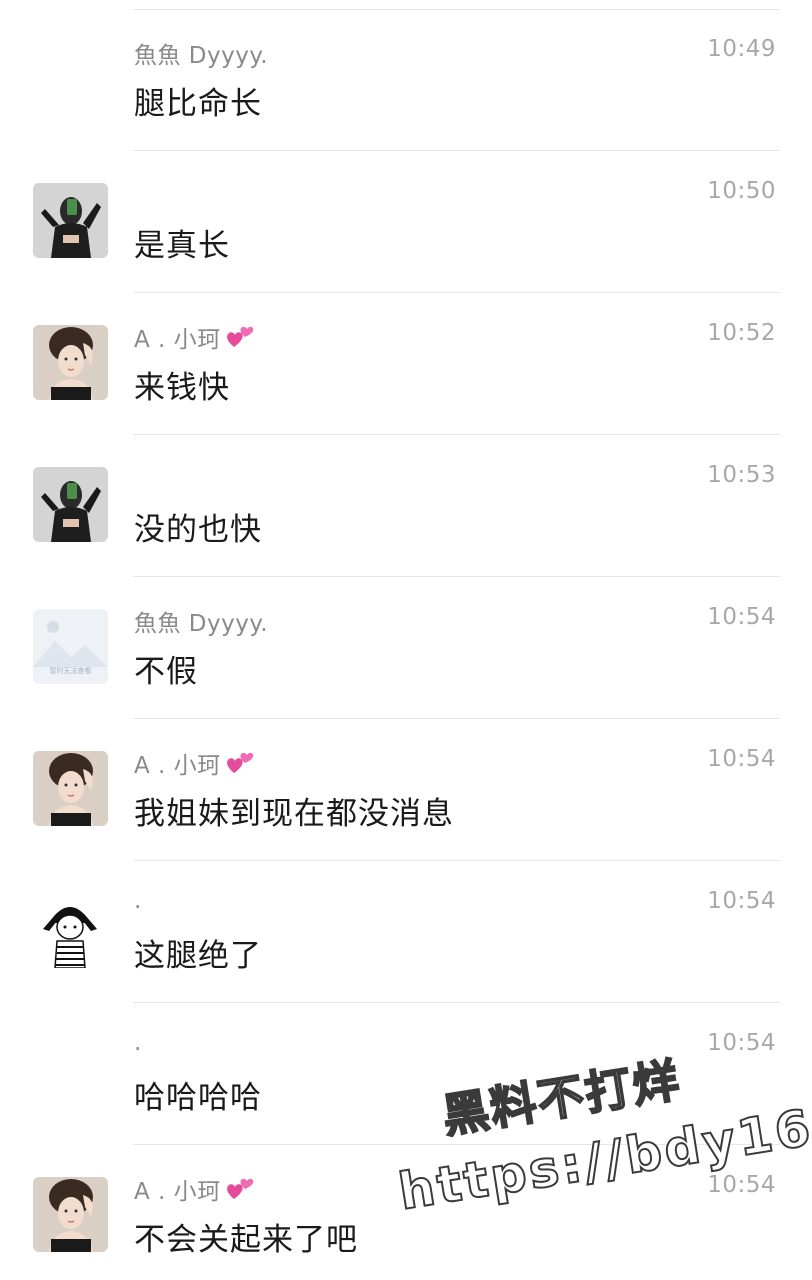 The image size is (812, 1280). I want to click on message-text: 这腿绝了, so click(198, 956).